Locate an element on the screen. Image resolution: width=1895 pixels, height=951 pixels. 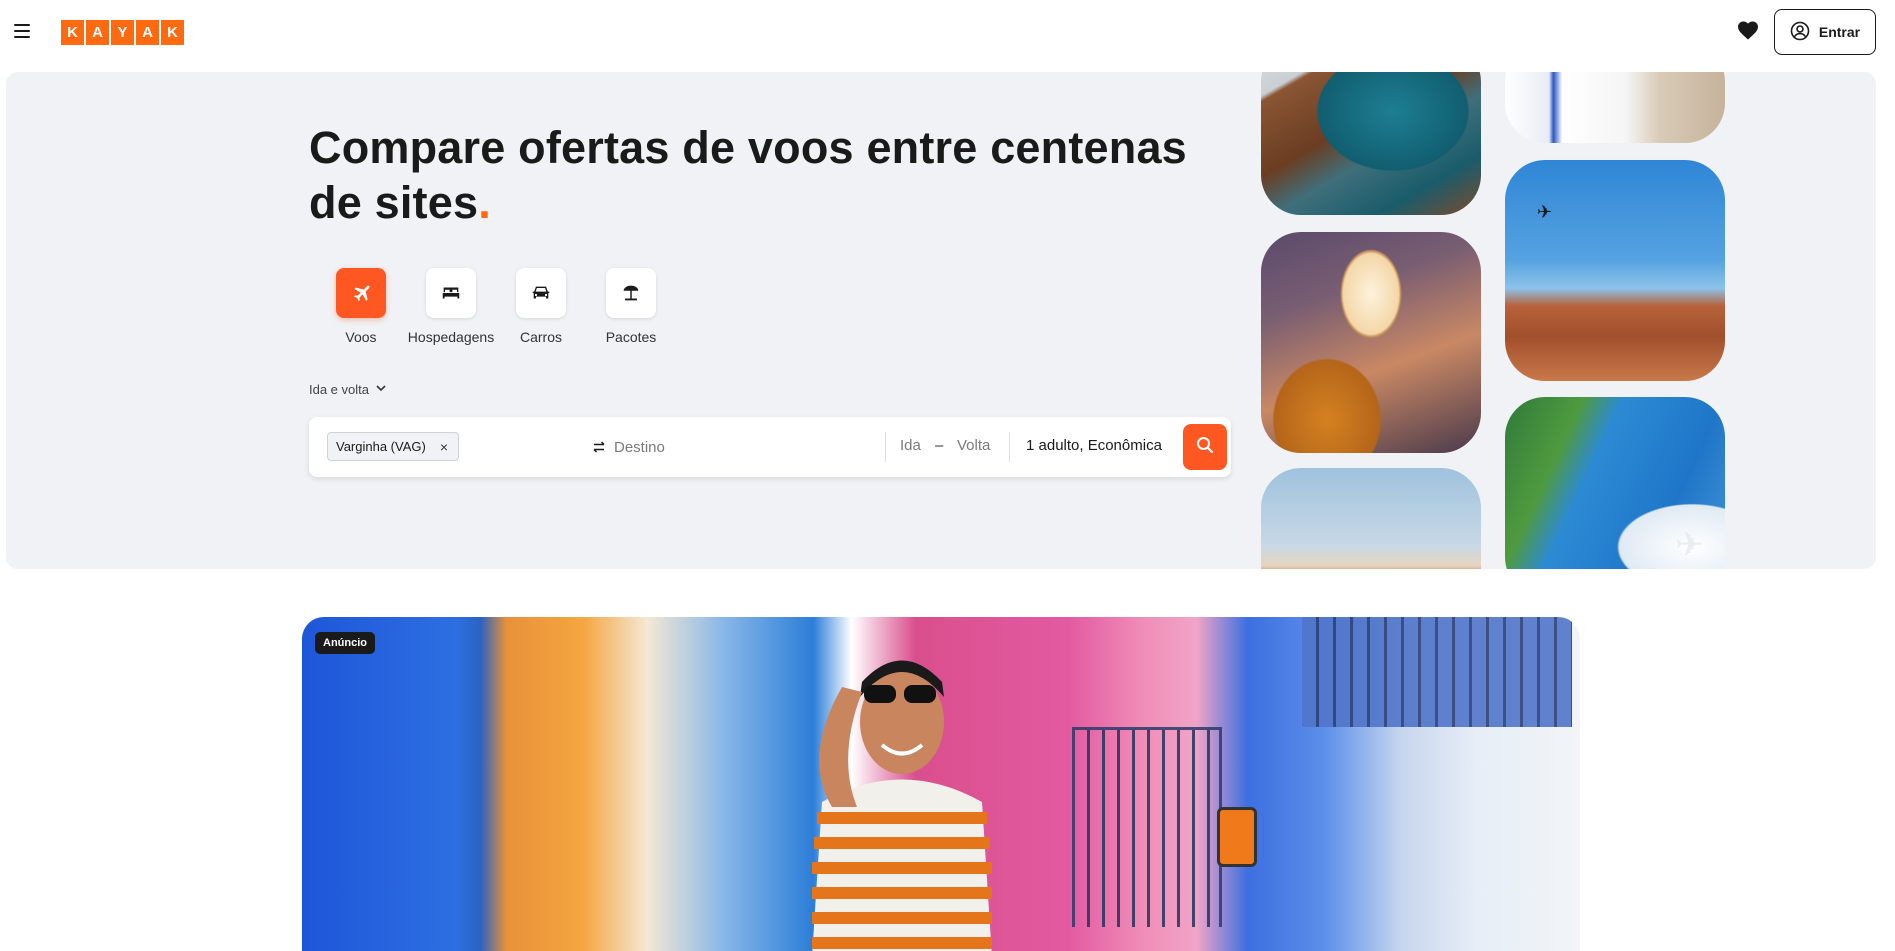
search-icon is located at coordinates (1205, 447).